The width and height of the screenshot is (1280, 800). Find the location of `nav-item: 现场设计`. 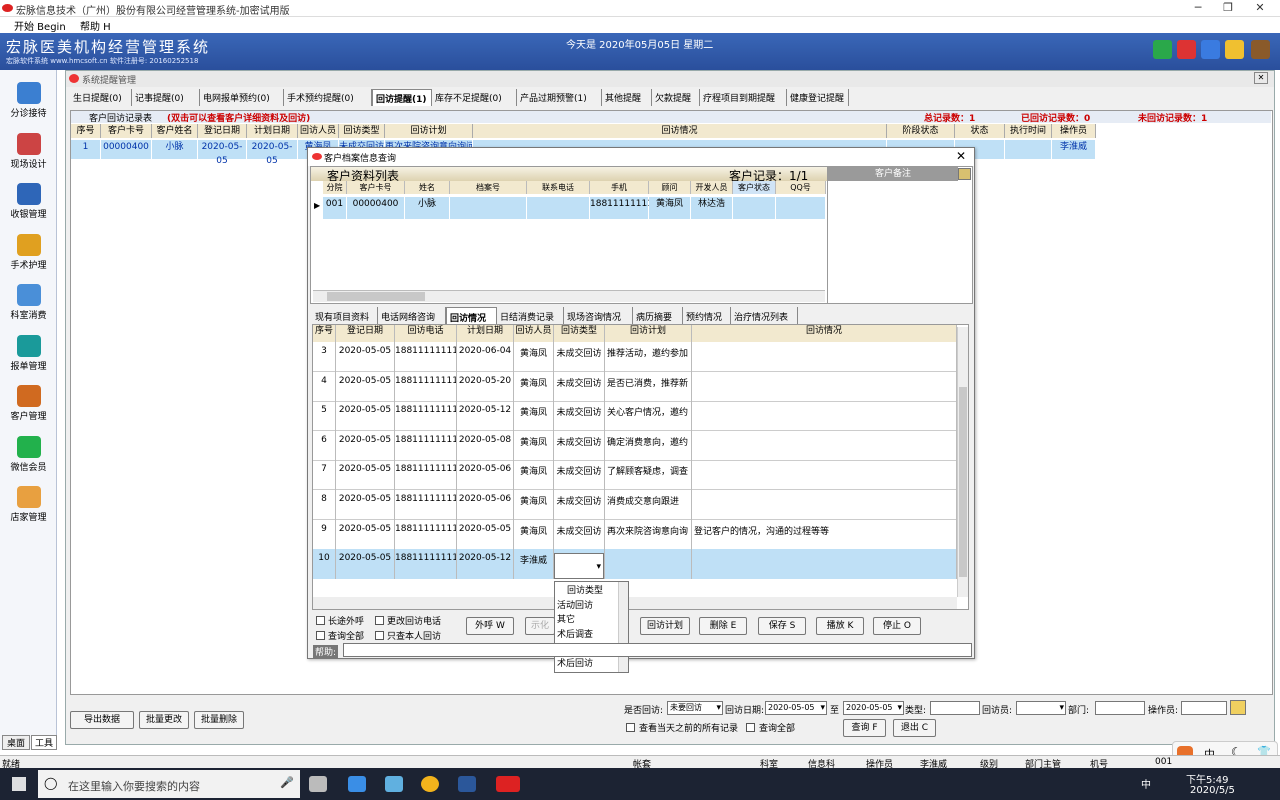

nav-item: 现场设计 is located at coordinates (28, 154).